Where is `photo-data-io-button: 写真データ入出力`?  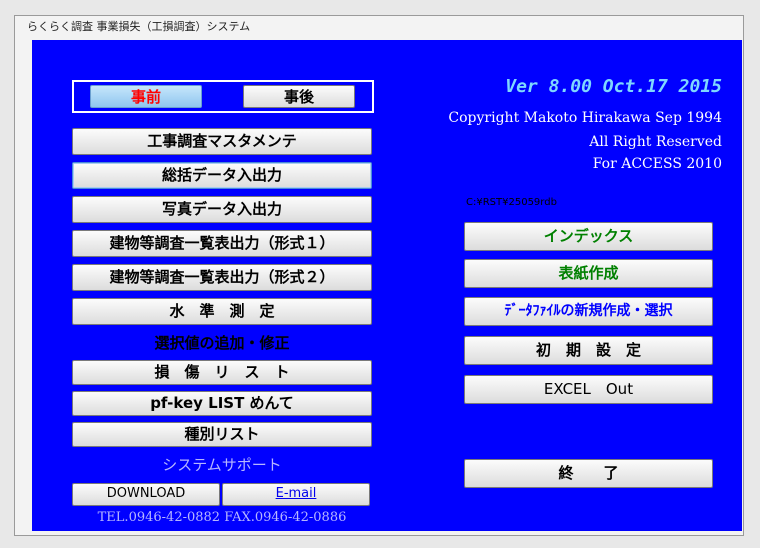 photo-data-io-button: 写真データ入出力 is located at coordinates (222, 209).